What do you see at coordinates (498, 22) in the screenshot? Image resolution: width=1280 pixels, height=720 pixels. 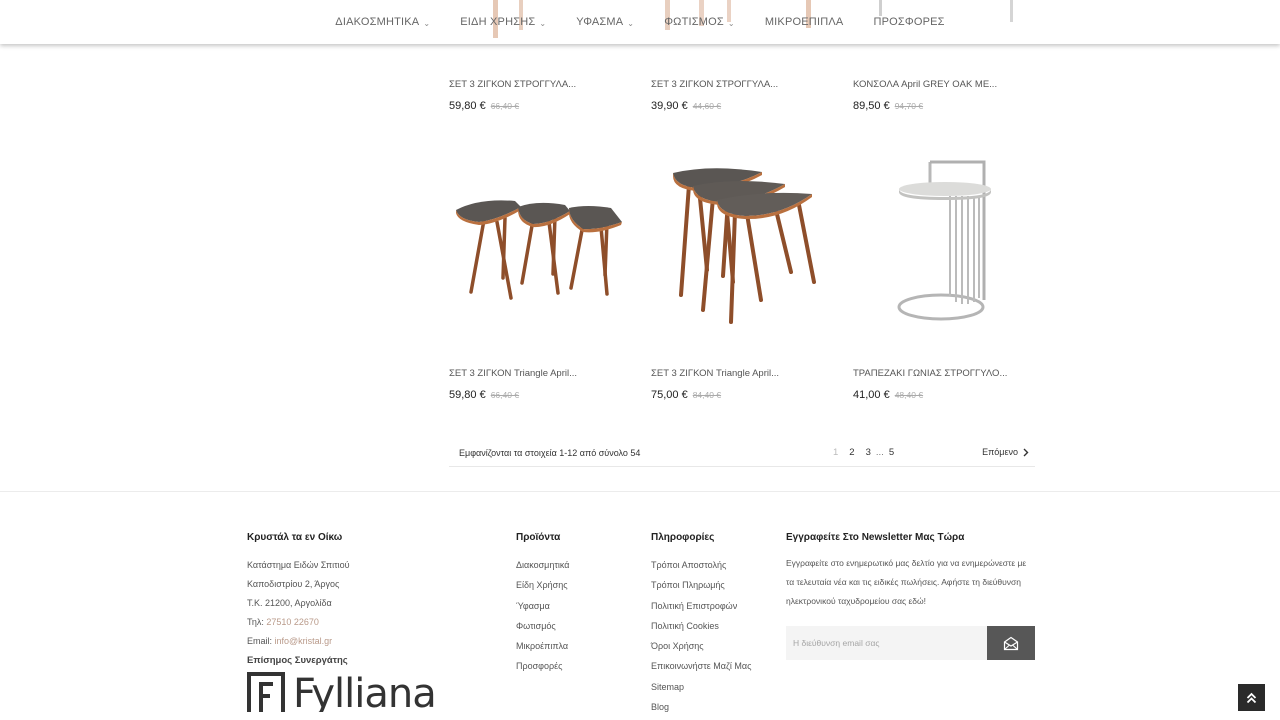 I see `nav-item-label: ΕΙΔΗ ΧΡΗΣΗΣ` at bounding box center [498, 22].